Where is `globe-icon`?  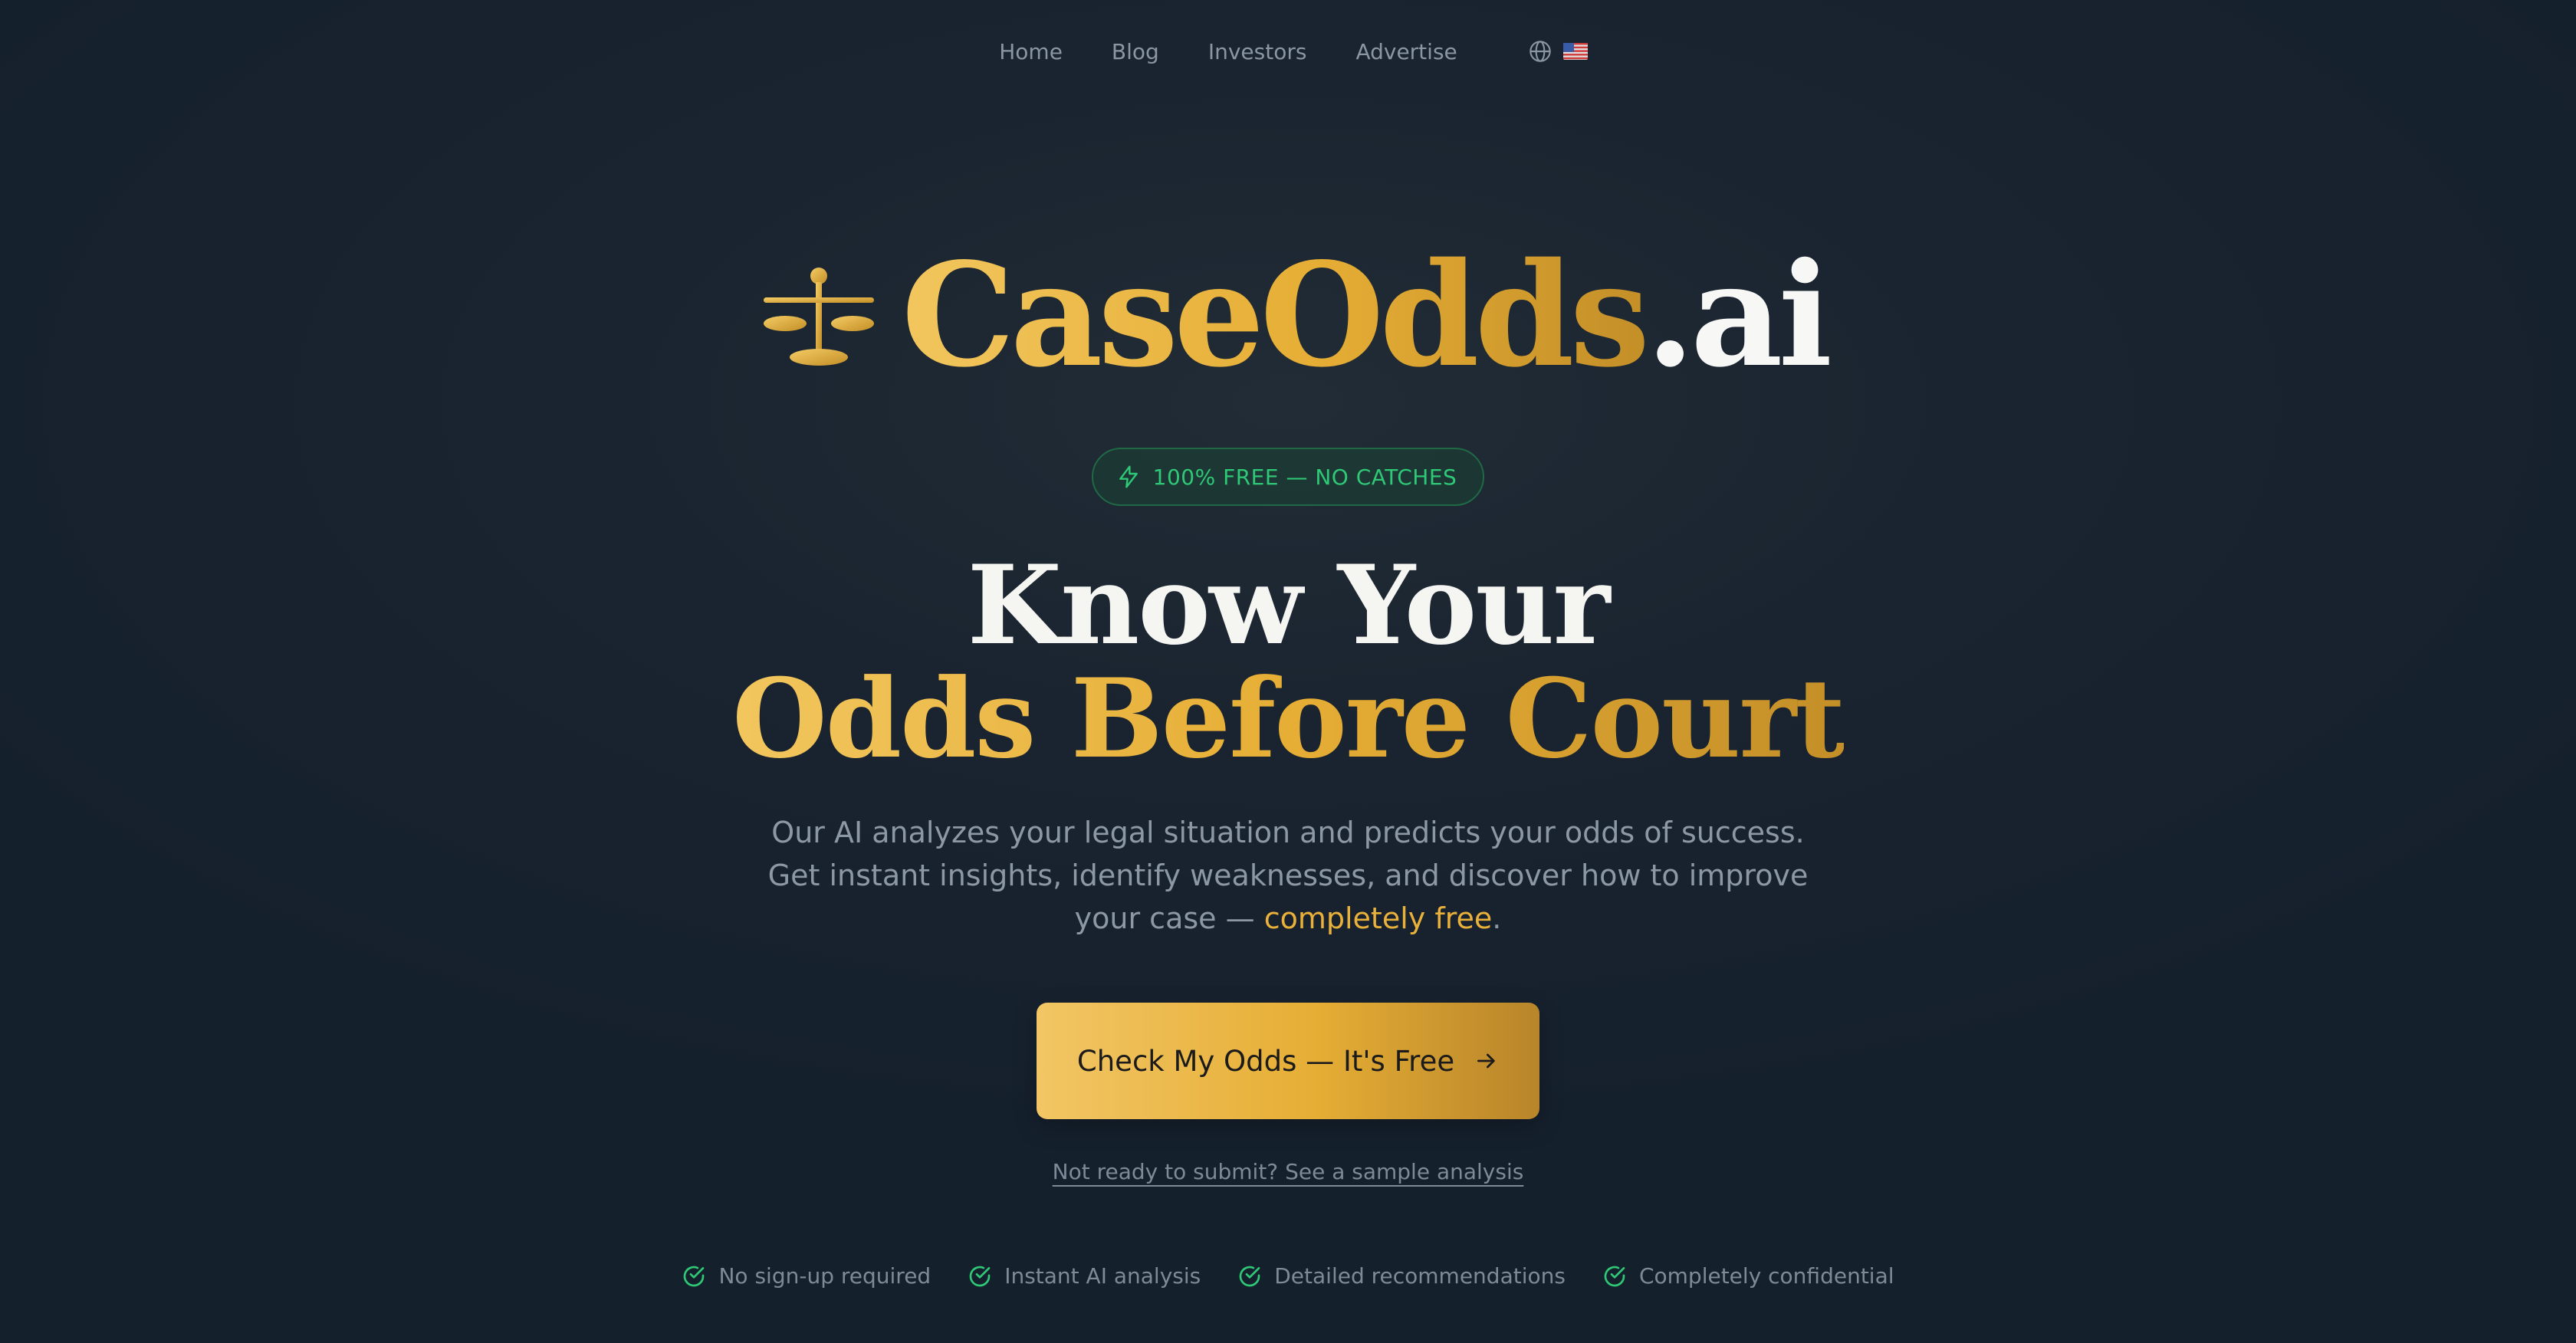 globe-icon is located at coordinates (1540, 51).